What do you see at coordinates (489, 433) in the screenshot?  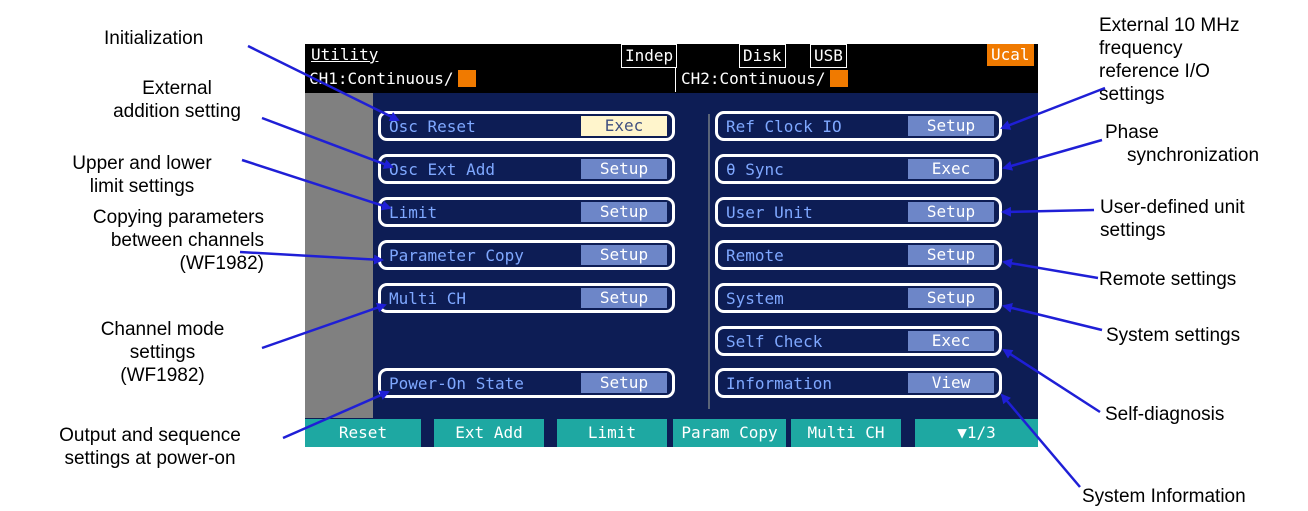 I see `softkey-ext-add: Ext Add` at bounding box center [489, 433].